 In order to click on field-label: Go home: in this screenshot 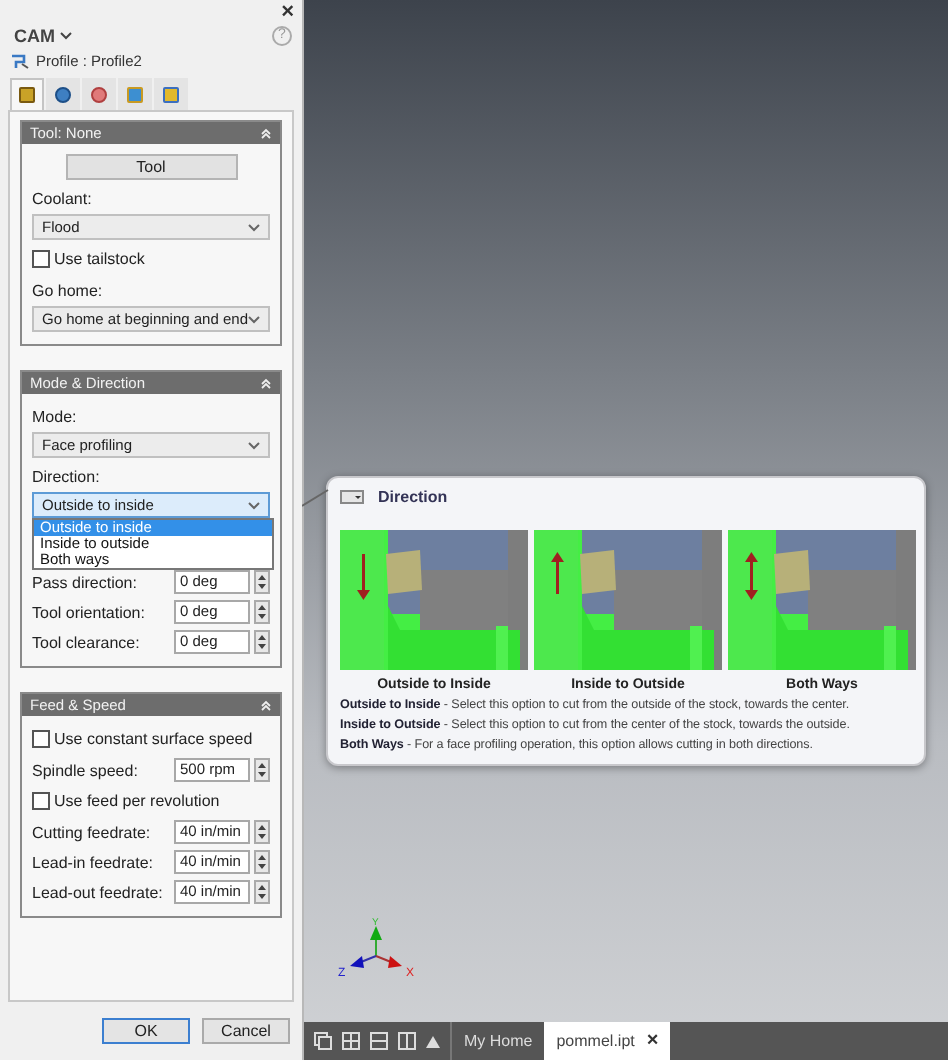, I will do `click(68, 291)`.